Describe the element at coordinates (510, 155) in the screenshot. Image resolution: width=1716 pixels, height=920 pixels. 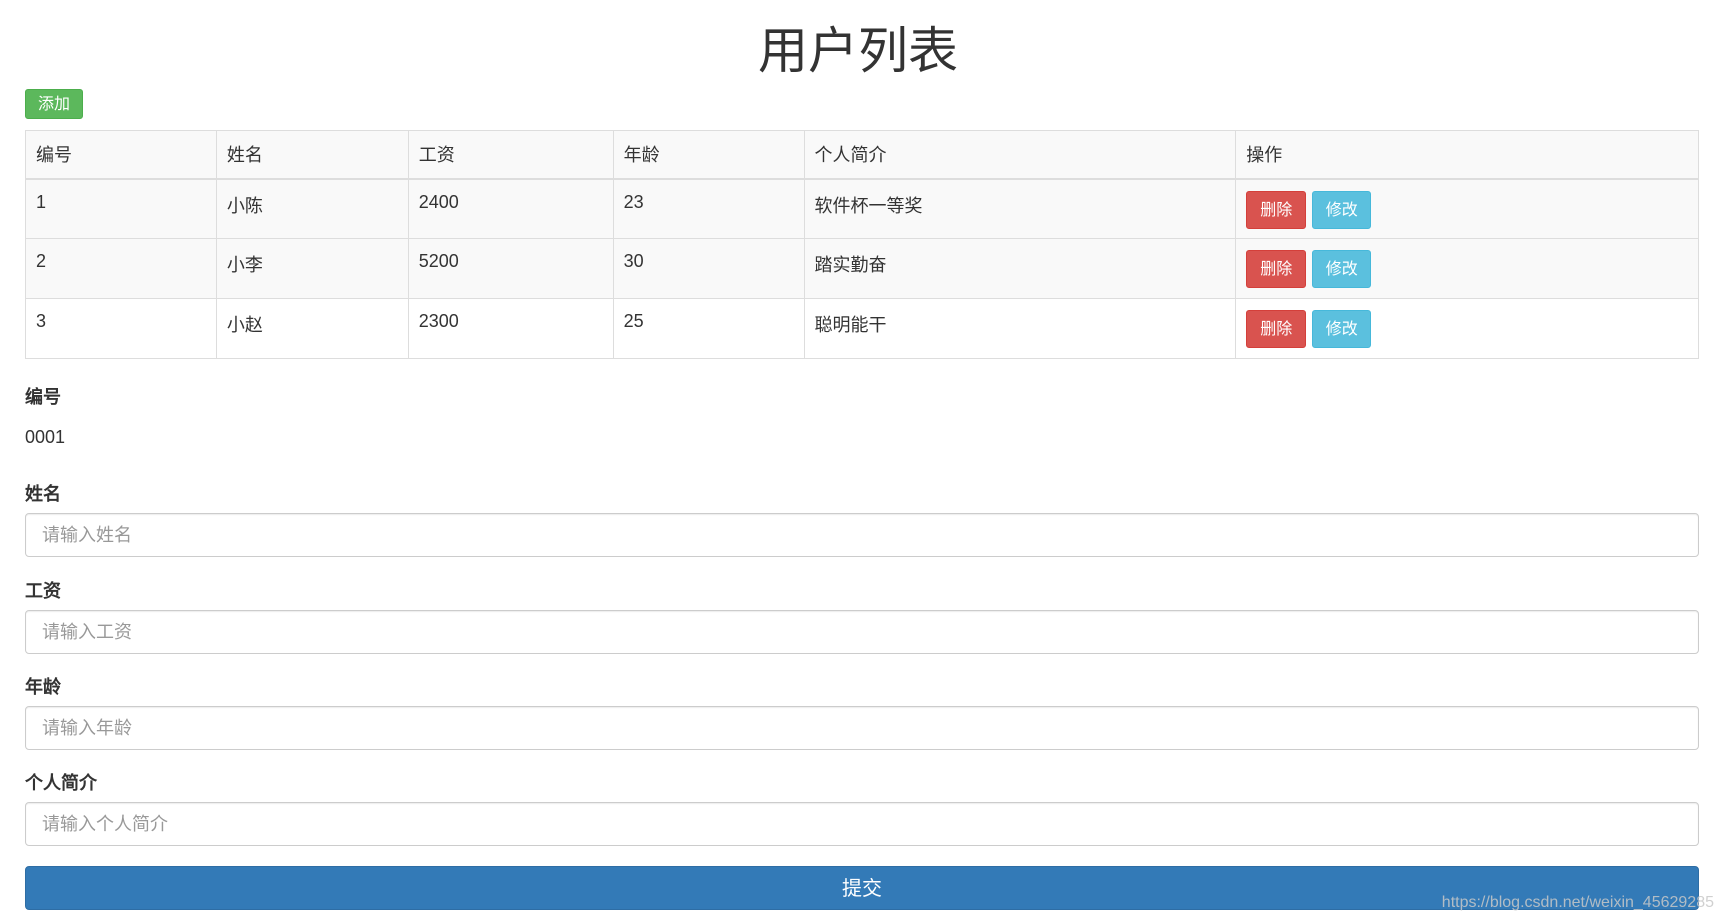
I see `column-header-salary: 工资` at that location.